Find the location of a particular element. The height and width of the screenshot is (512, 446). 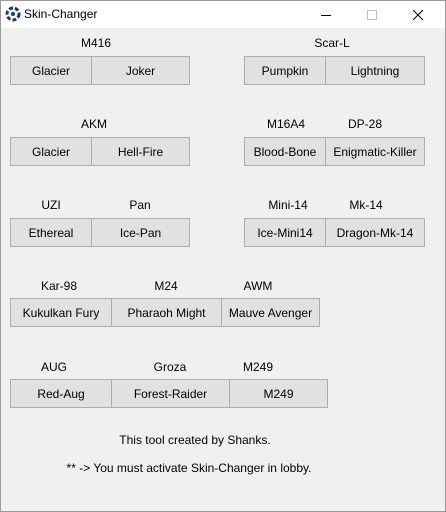

maximize-icon is located at coordinates (372, 14).